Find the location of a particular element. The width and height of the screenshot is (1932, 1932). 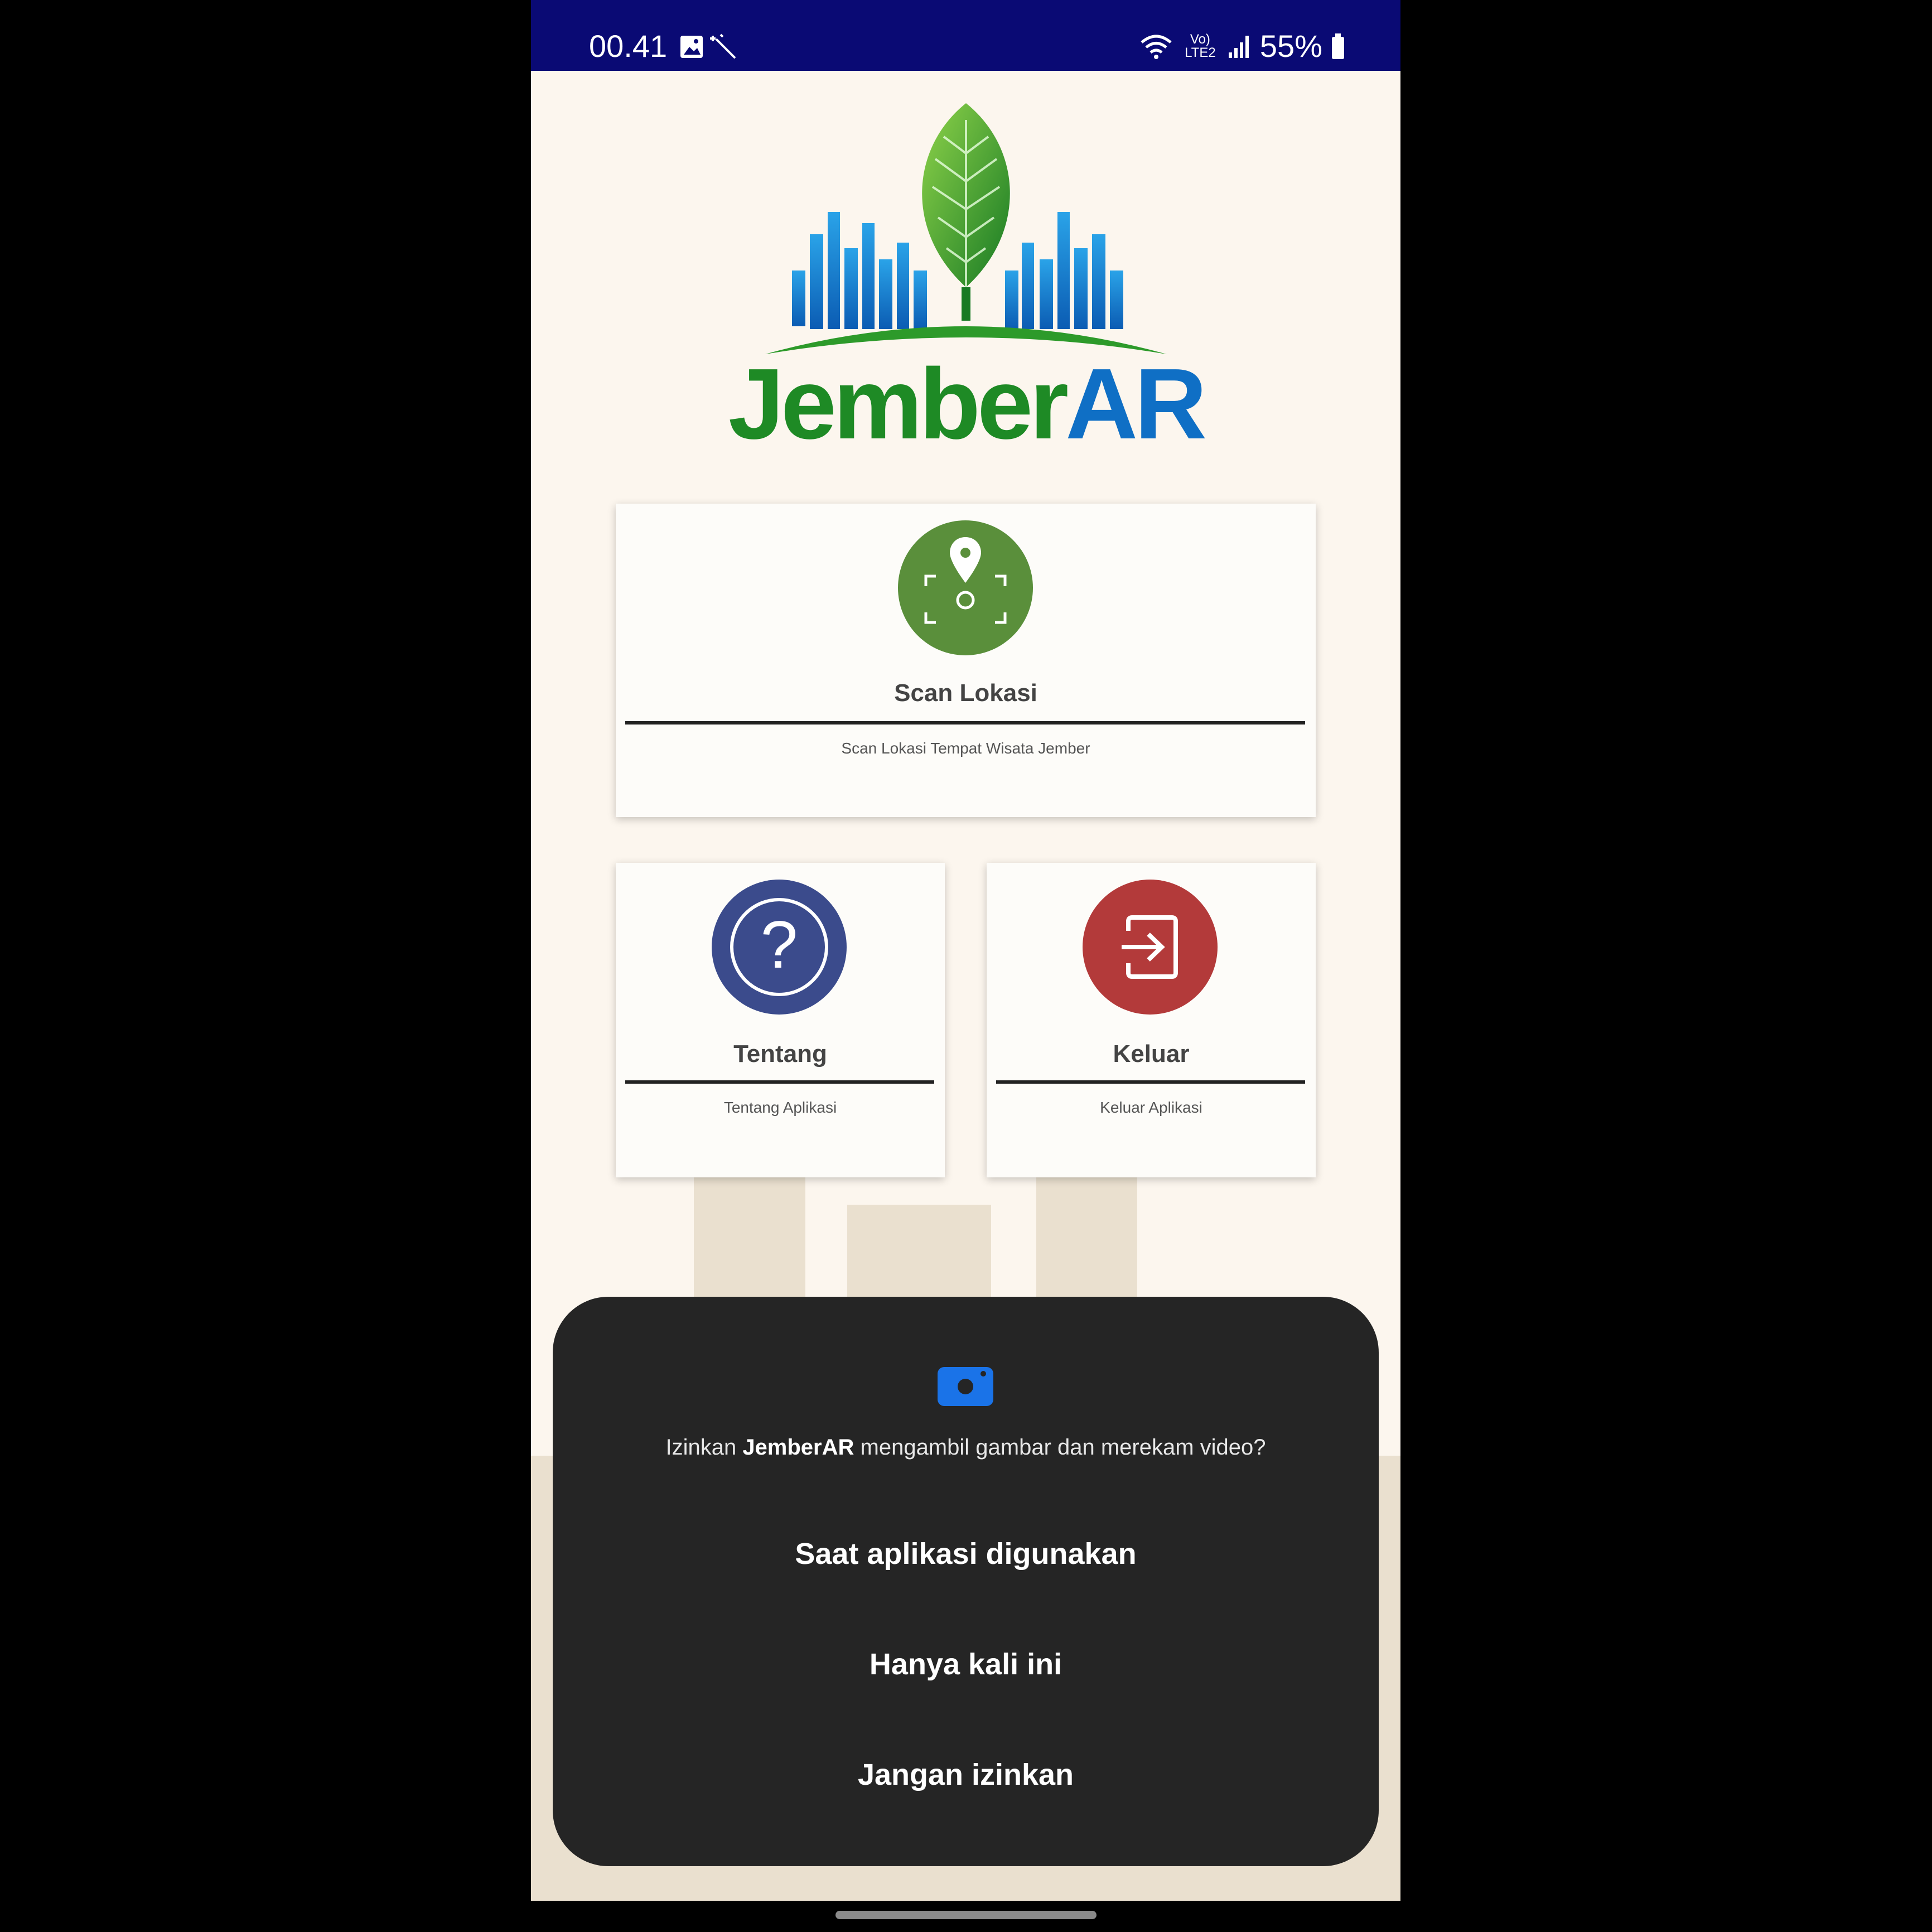

status-bar: 00.41 Vo) LTE2 55% is located at coordinates (965, 35).